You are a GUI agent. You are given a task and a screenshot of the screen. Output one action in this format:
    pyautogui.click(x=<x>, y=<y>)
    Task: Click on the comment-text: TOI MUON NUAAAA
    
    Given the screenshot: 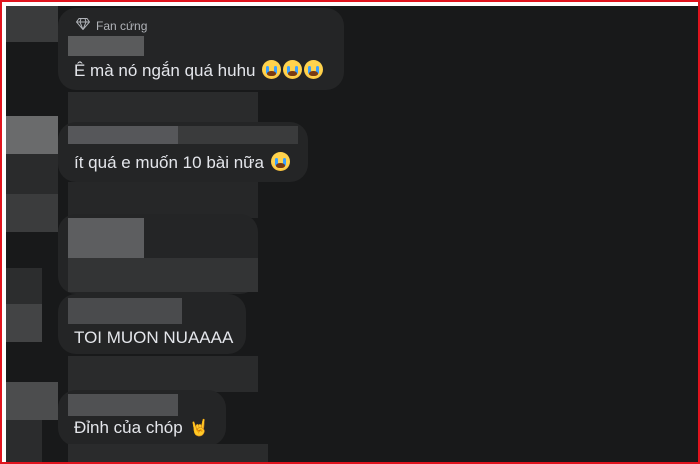 What is the action you would take?
    pyautogui.click(x=154, y=337)
    